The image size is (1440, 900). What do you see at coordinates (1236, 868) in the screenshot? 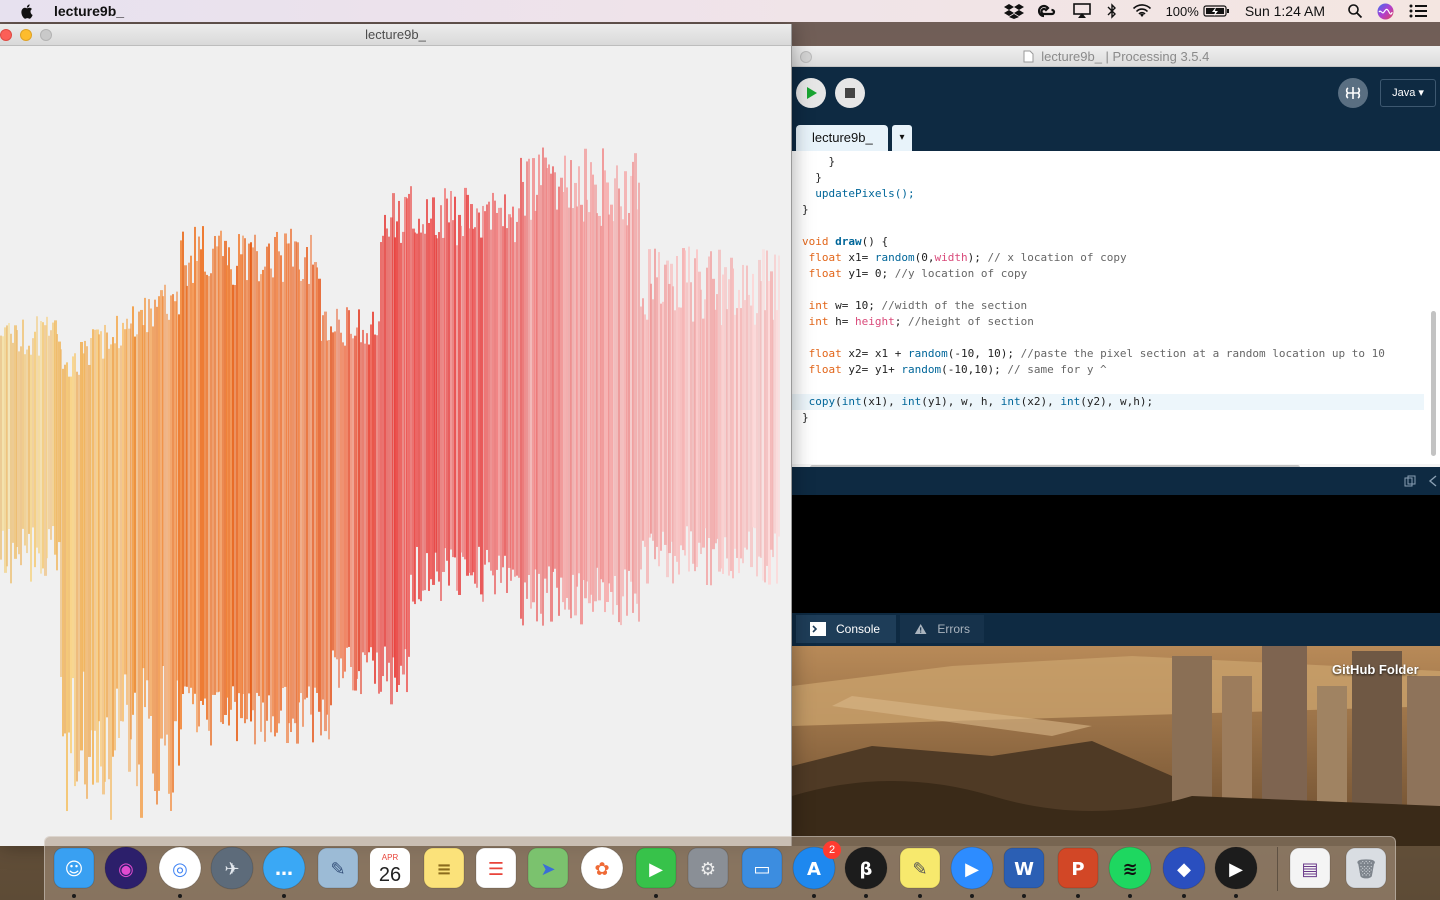
I see `dock-item-quicktime: ▶` at bounding box center [1236, 868].